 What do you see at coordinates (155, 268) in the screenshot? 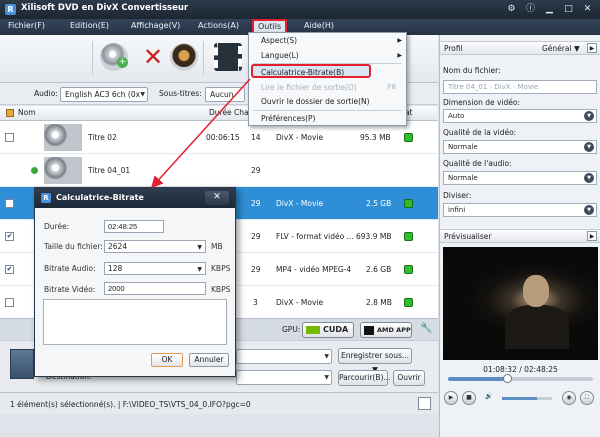
I see `audio-bitrate-select: 128 ▼` at bounding box center [155, 268].